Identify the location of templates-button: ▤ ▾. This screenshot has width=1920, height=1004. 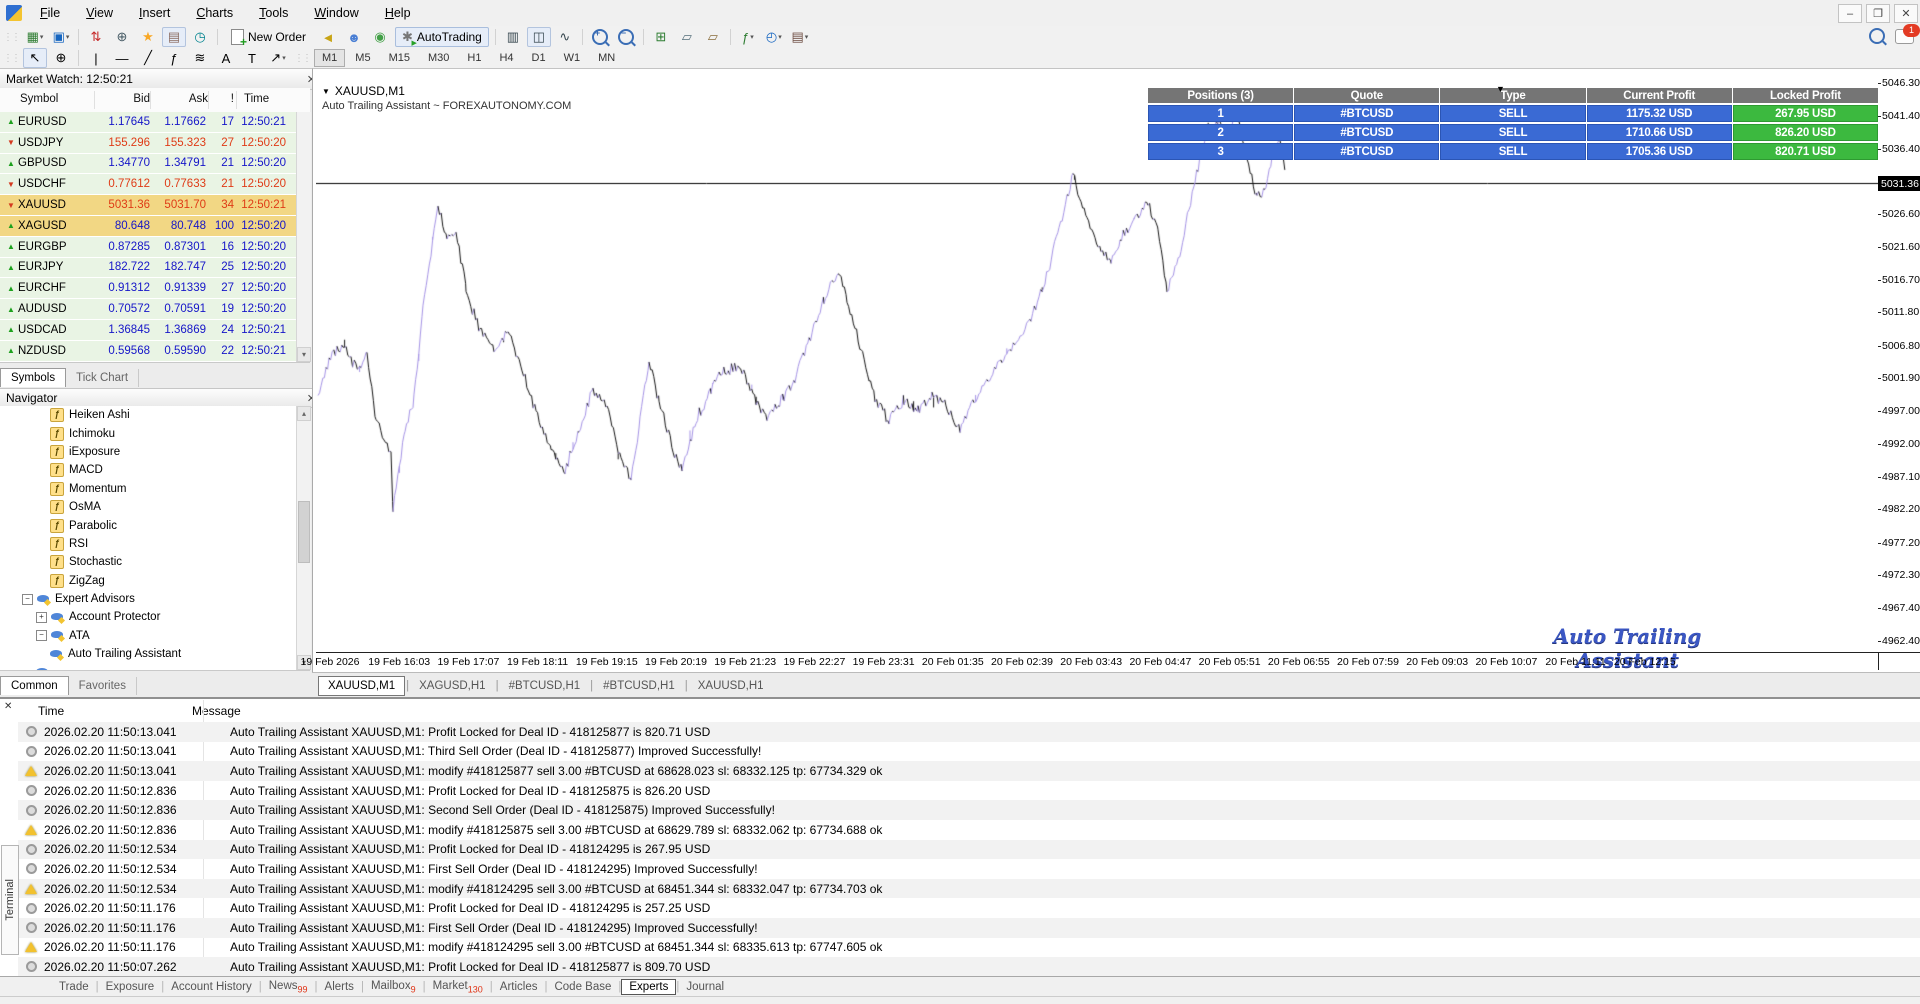
(800, 37).